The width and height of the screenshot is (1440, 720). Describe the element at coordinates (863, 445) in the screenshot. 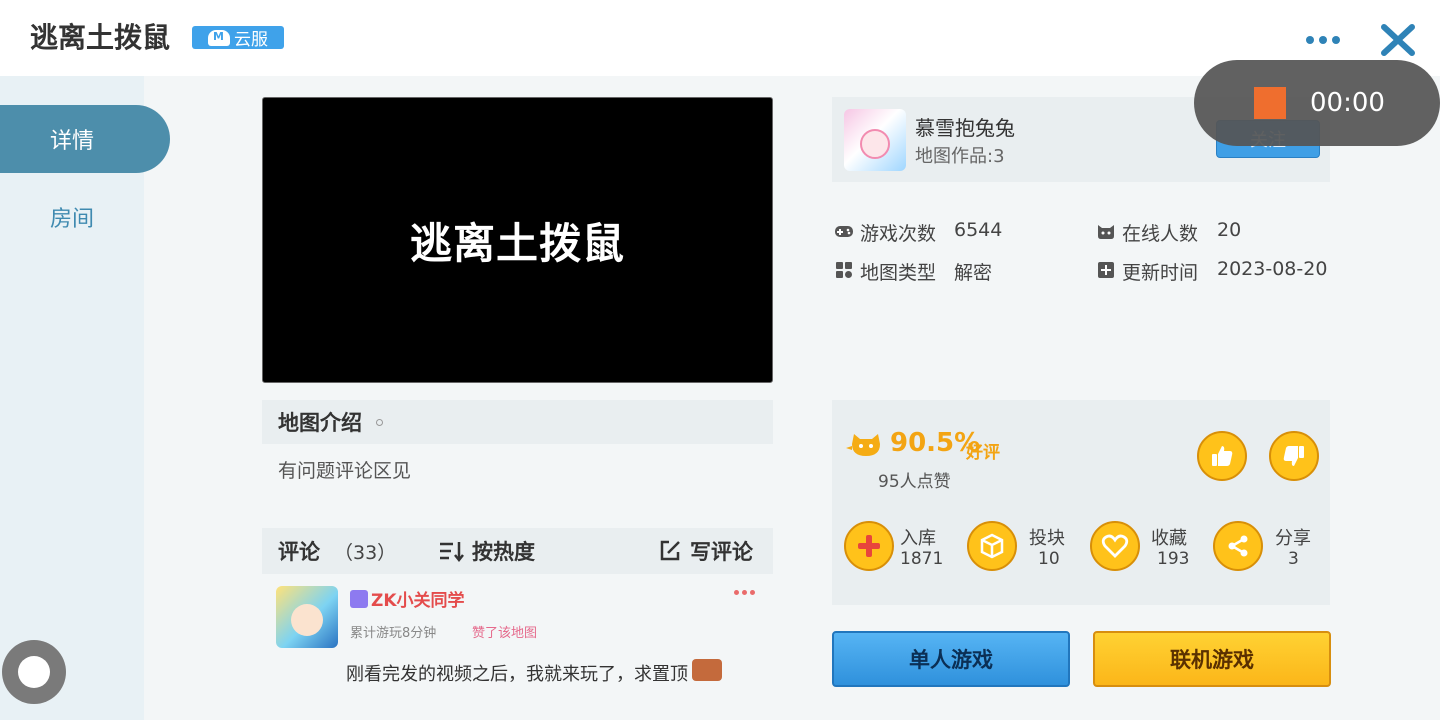

I see `mascot-icon` at that location.